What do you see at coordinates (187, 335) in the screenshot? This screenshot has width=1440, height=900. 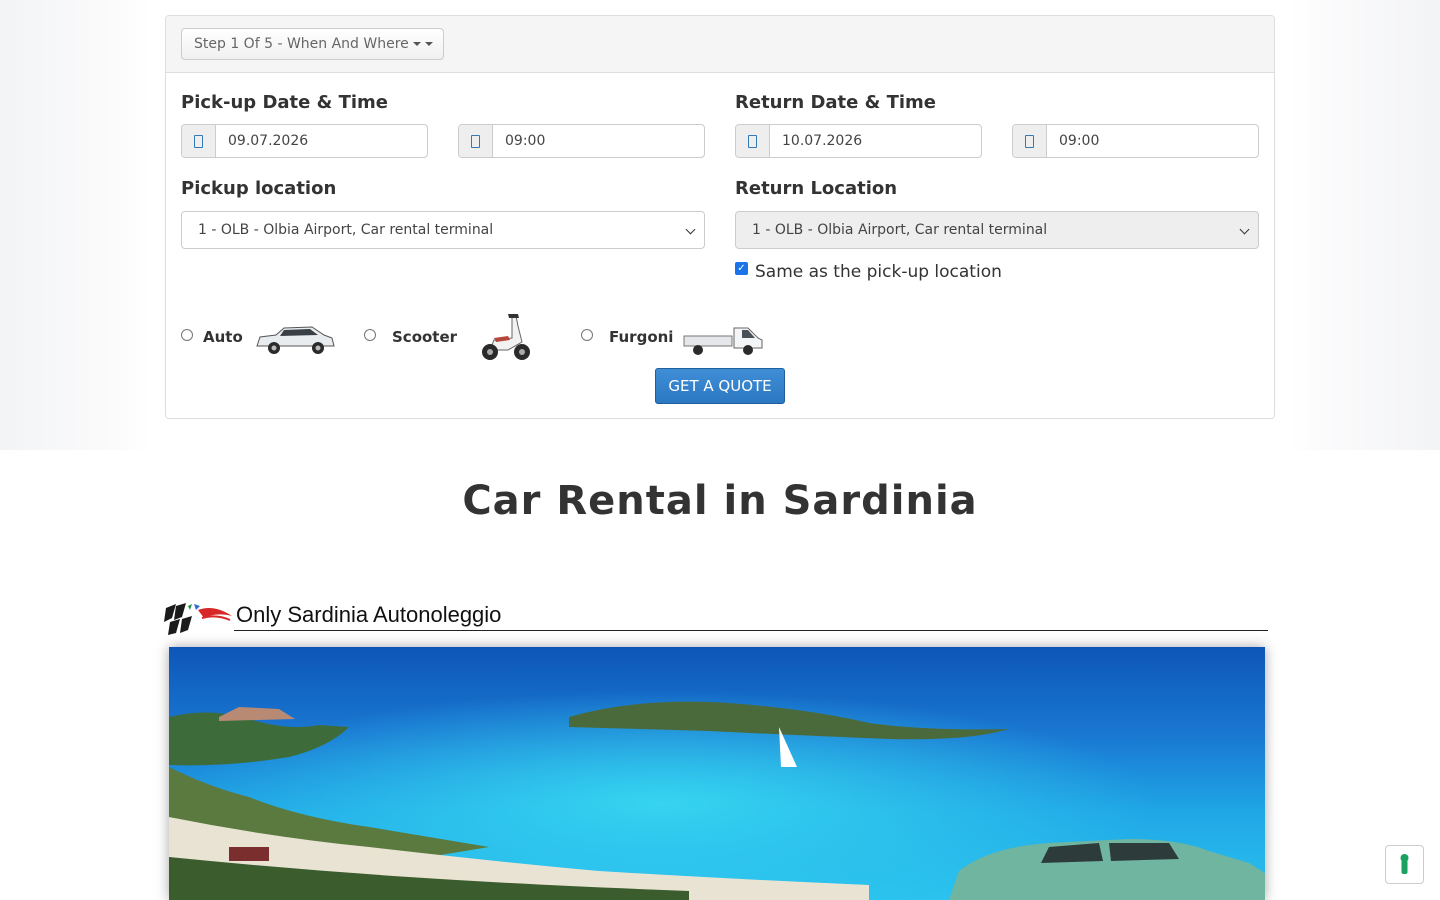 I see `radio-auto` at bounding box center [187, 335].